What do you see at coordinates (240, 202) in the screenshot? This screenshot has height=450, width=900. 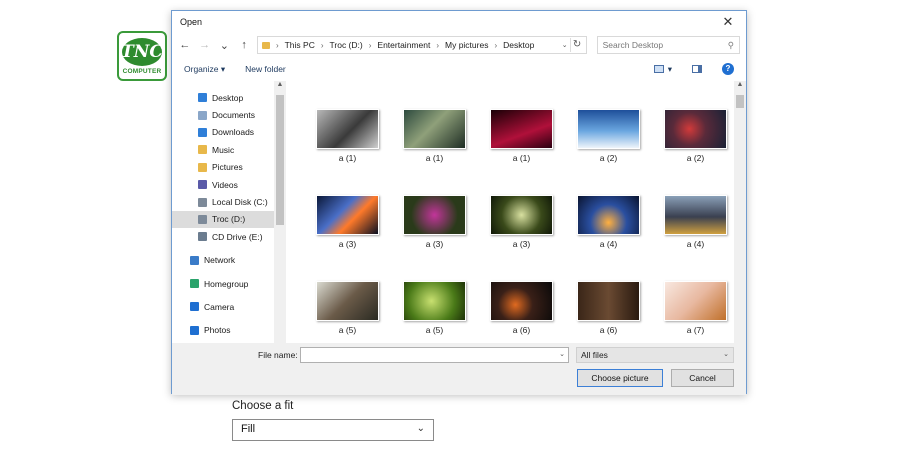 I see `sidebar-item-label: Local Disk (C:)` at bounding box center [240, 202].